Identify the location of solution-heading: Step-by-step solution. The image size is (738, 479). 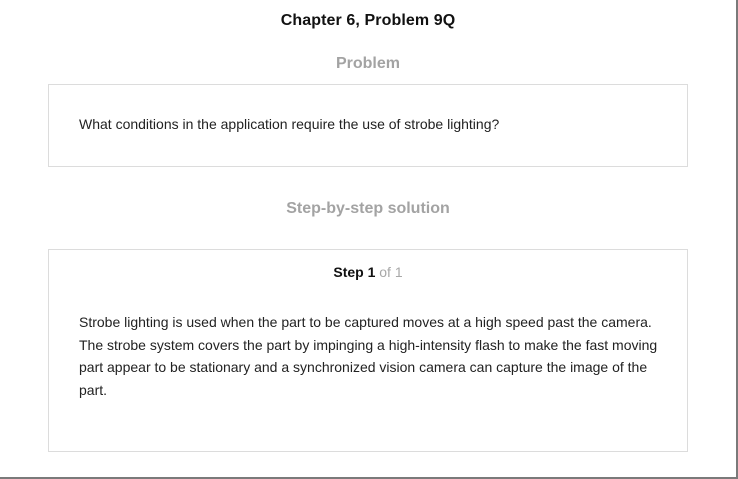
(368, 208).